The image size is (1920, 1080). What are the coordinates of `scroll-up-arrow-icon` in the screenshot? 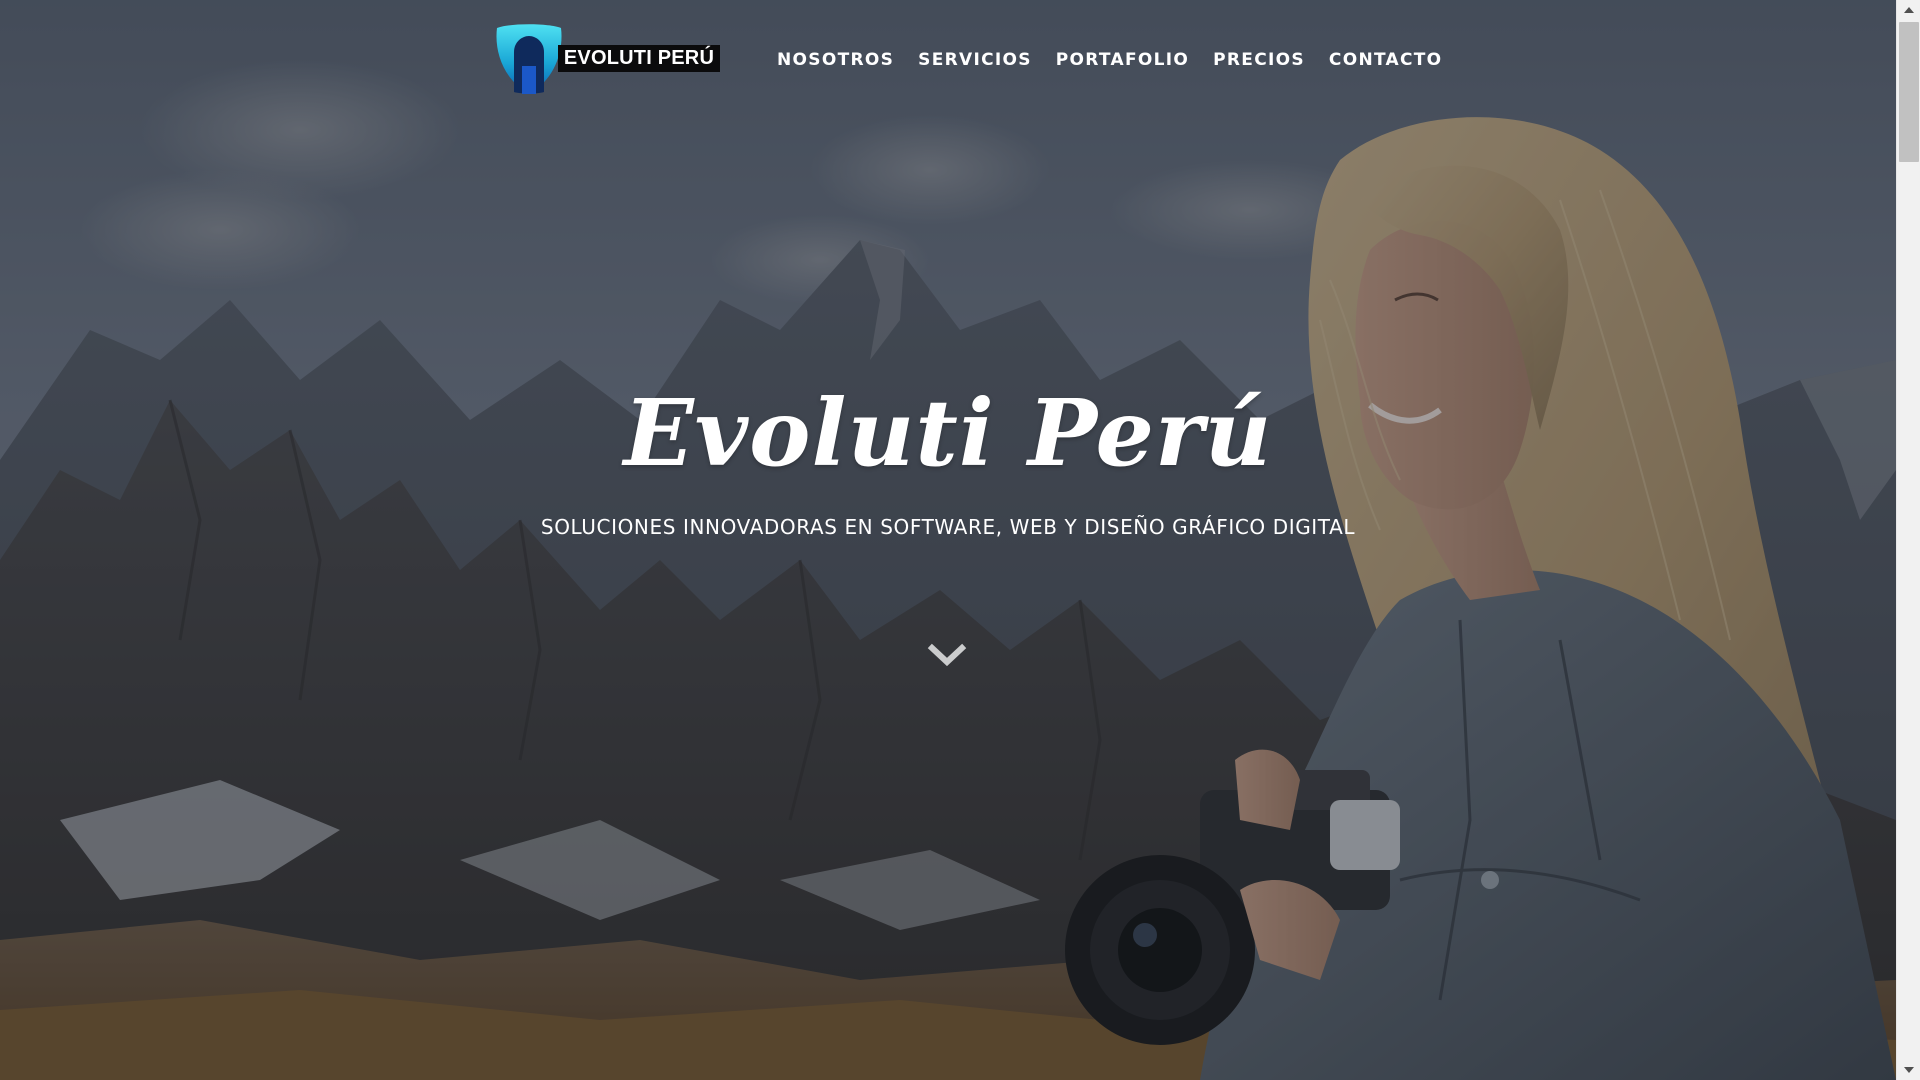 It's located at (1908, 10).